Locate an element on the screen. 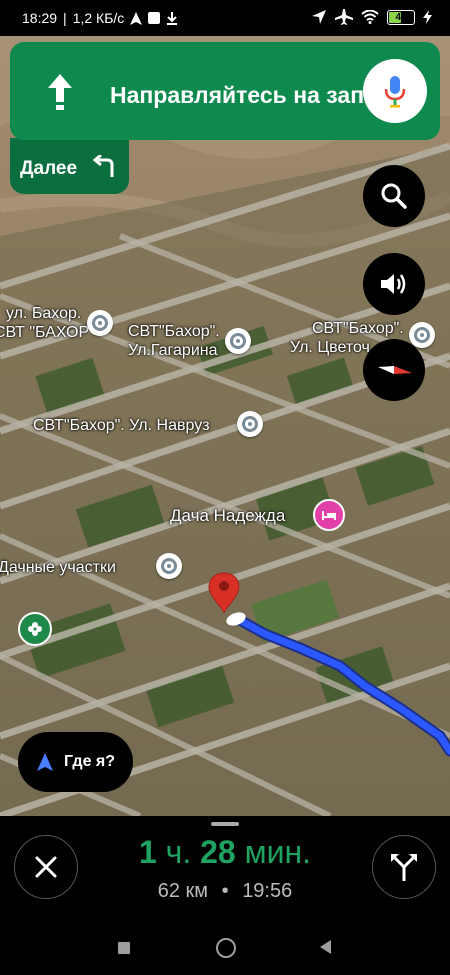 The width and height of the screenshot is (450, 975). close-icon is located at coordinates (46, 867).